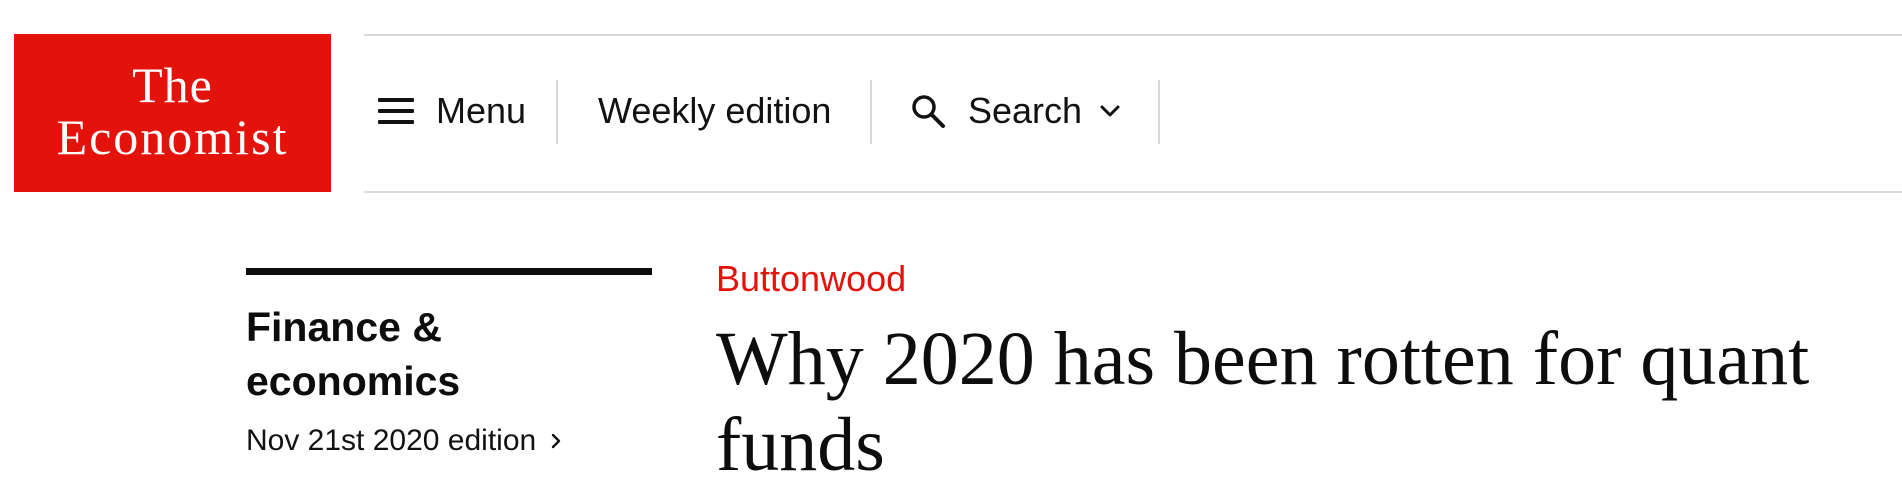 Image resolution: width=1902 pixels, height=494 pixels. Describe the element at coordinates (446, 354) in the screenshot. I see `section-title-link: Finance & economics` at that location.